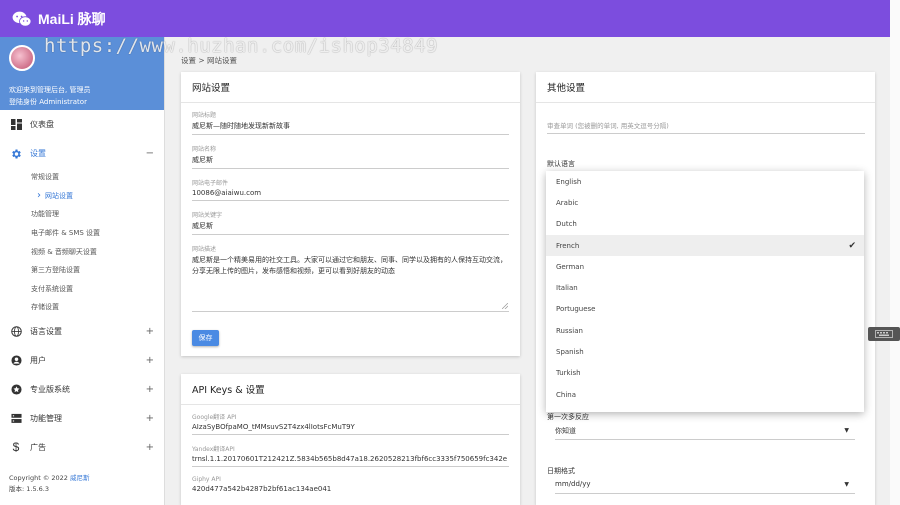 This screenshot has width=900, height=505. What do you see at coordinates (207, 215) in the screenshot?
I see `field-label: 网站关键字` at bounding box center [207, 215].